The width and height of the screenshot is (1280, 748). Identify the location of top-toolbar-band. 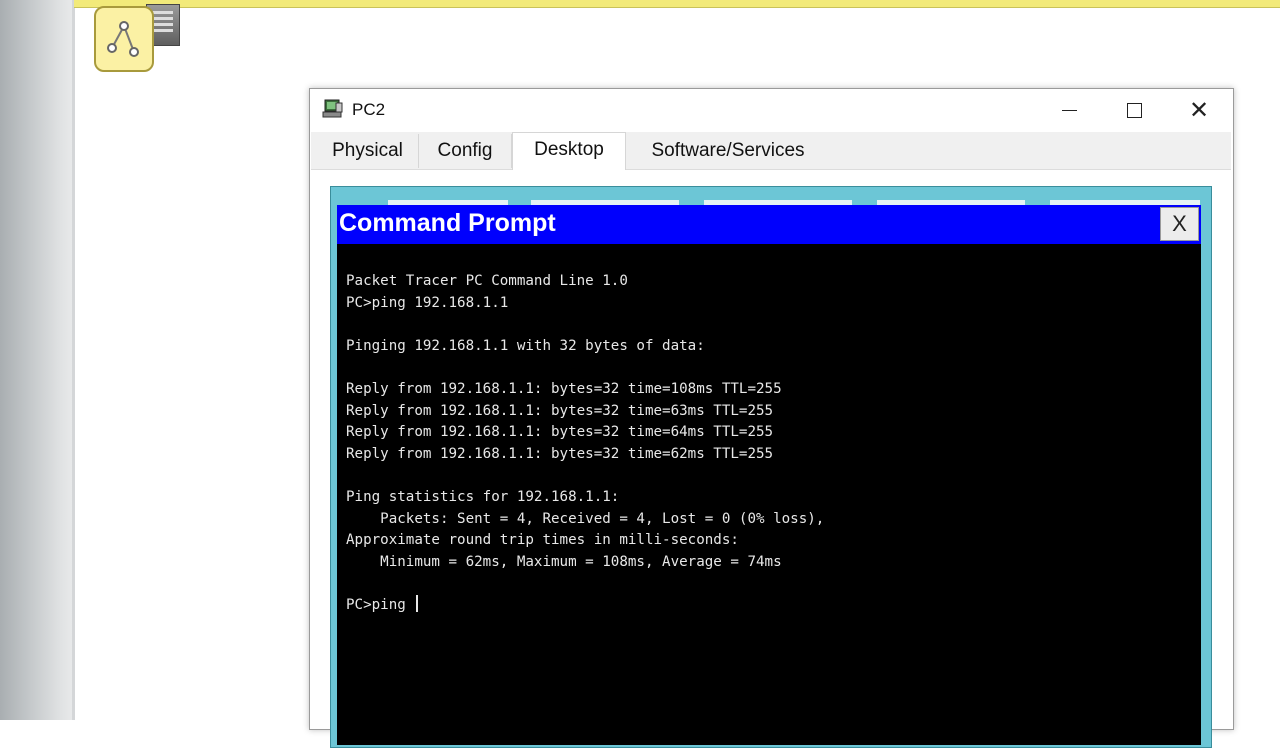
(677, 4).